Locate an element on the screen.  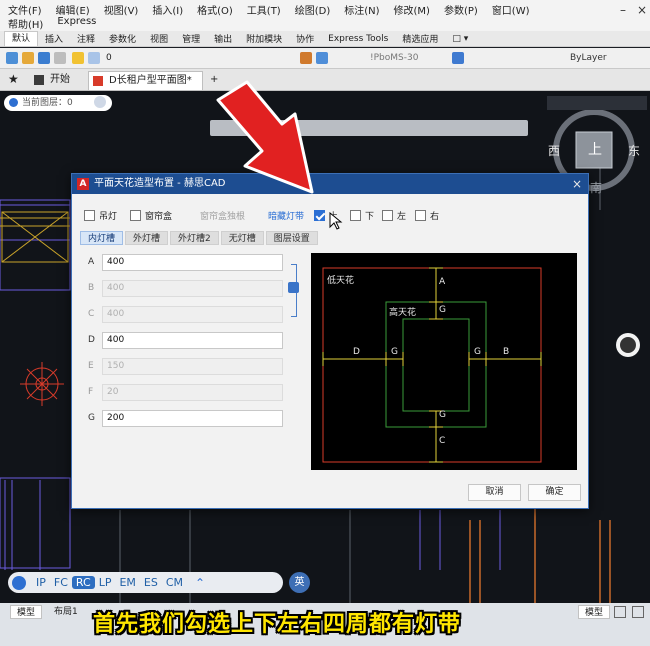
option-chandelier-label: 吊灯 is located at coordinates (108, 216).